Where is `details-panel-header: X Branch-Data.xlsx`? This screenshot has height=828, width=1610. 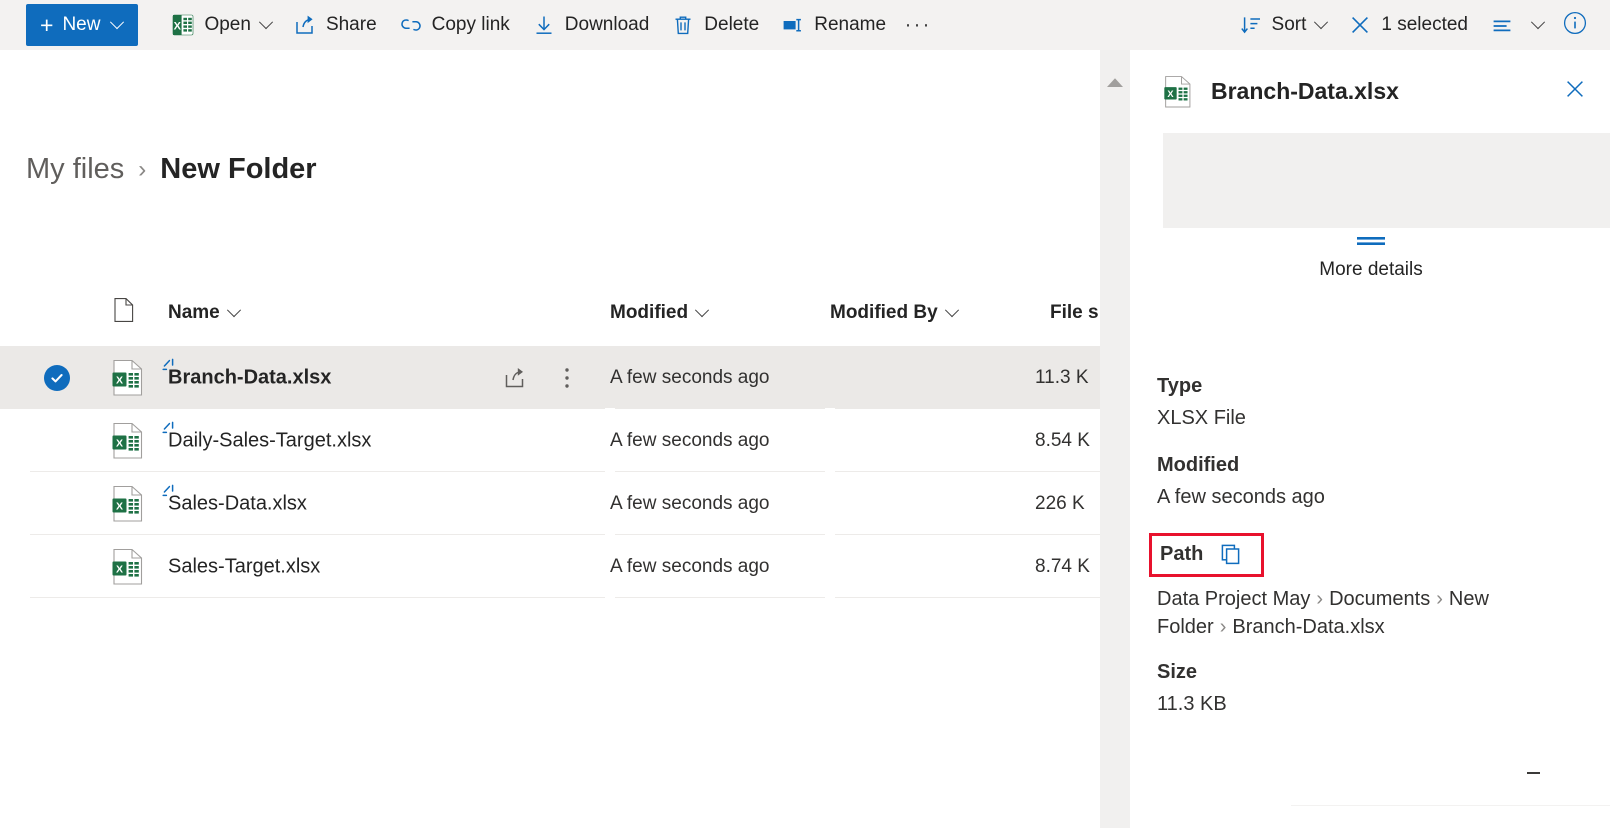
details-panel-header: X Branch-Data.xlsx is located at coordinates (1370, 91).